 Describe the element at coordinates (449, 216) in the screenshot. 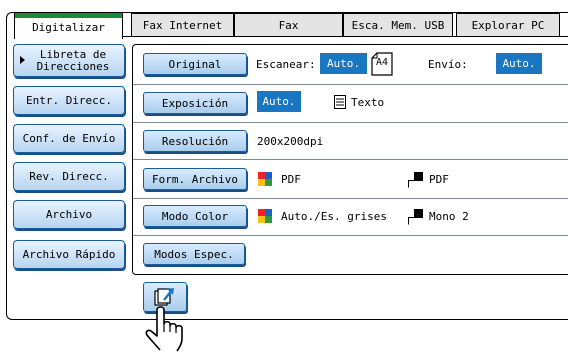

I see `color-mode-mono-value: Mono 2` at that location.